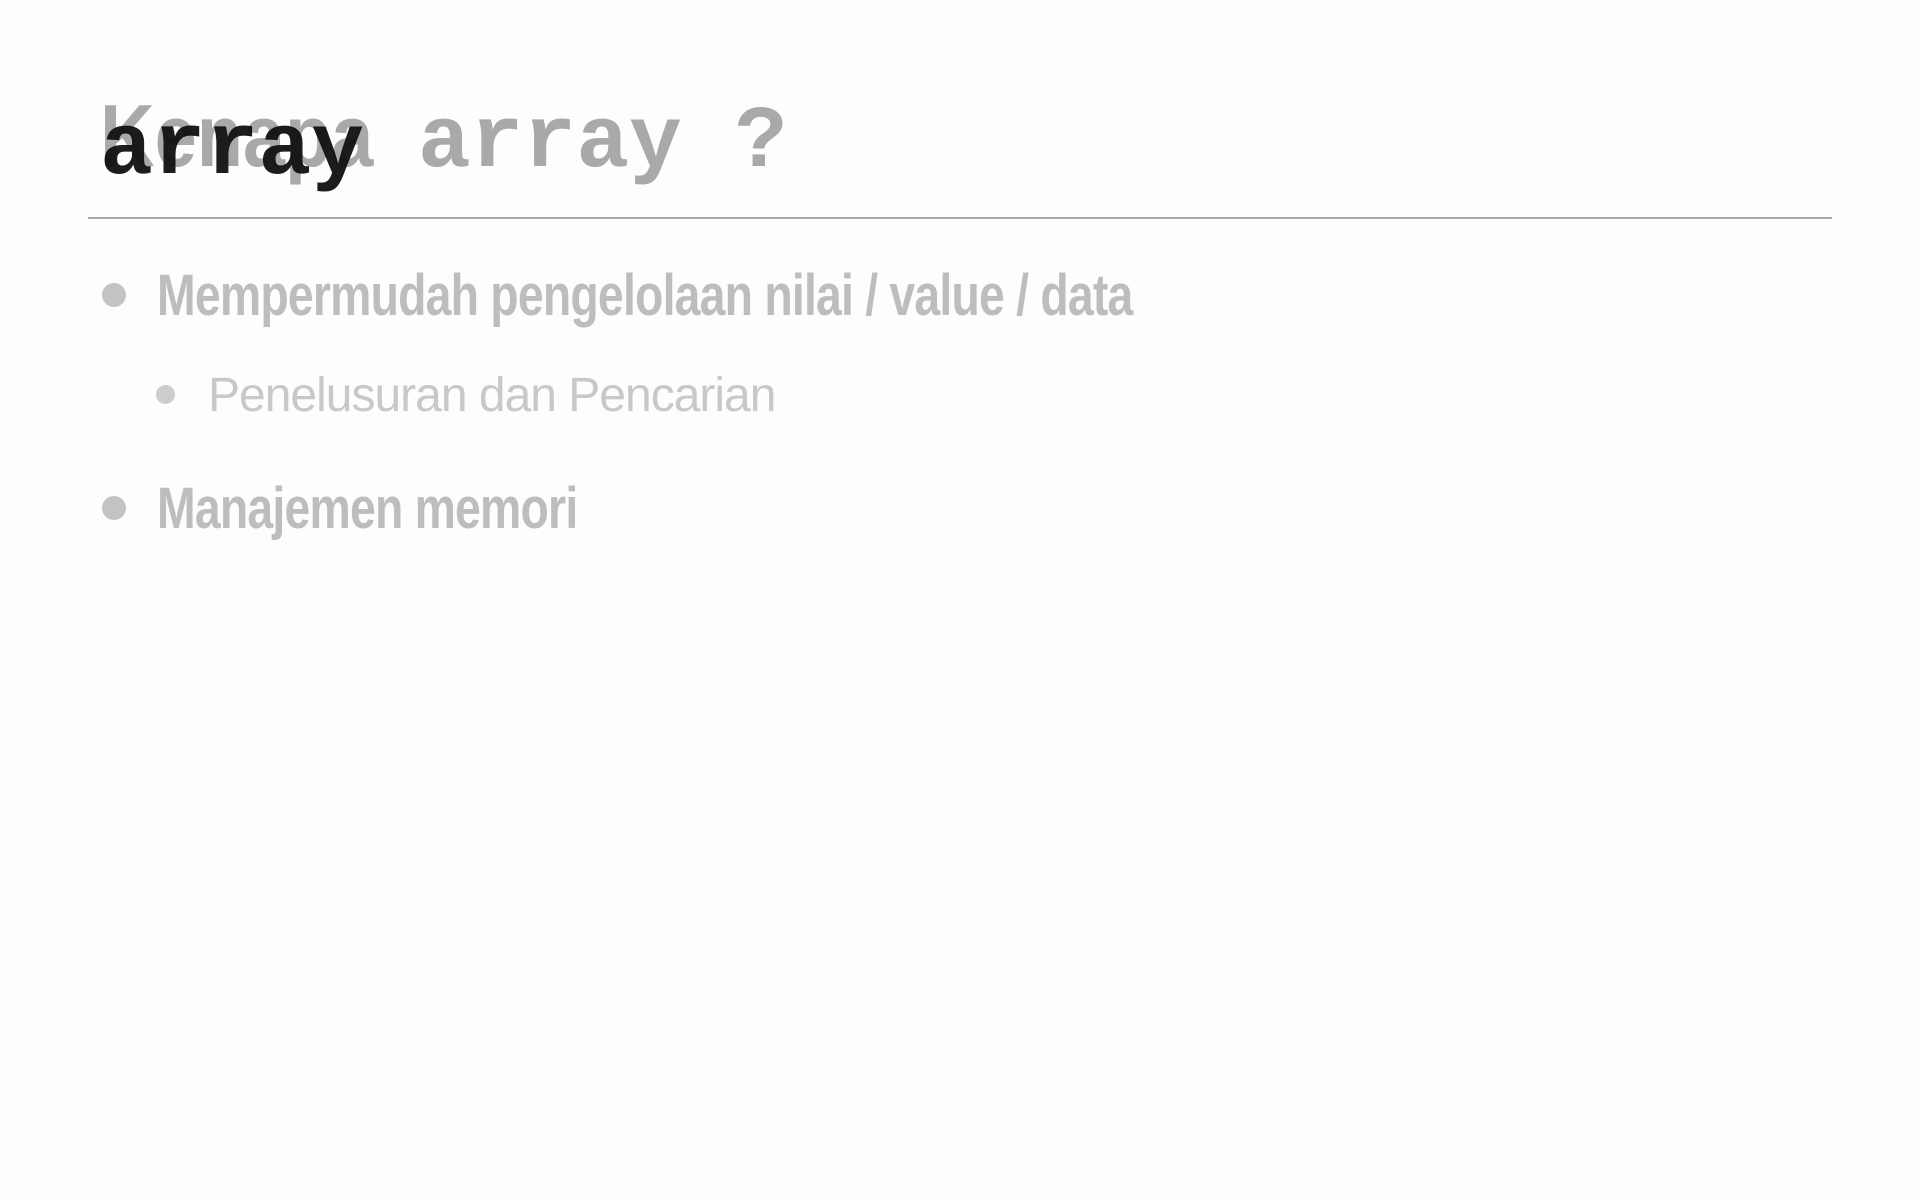 Image resolution: width=1920 pixels, height=1200 pixels. I want to click on title-divider, so click(960, 218).